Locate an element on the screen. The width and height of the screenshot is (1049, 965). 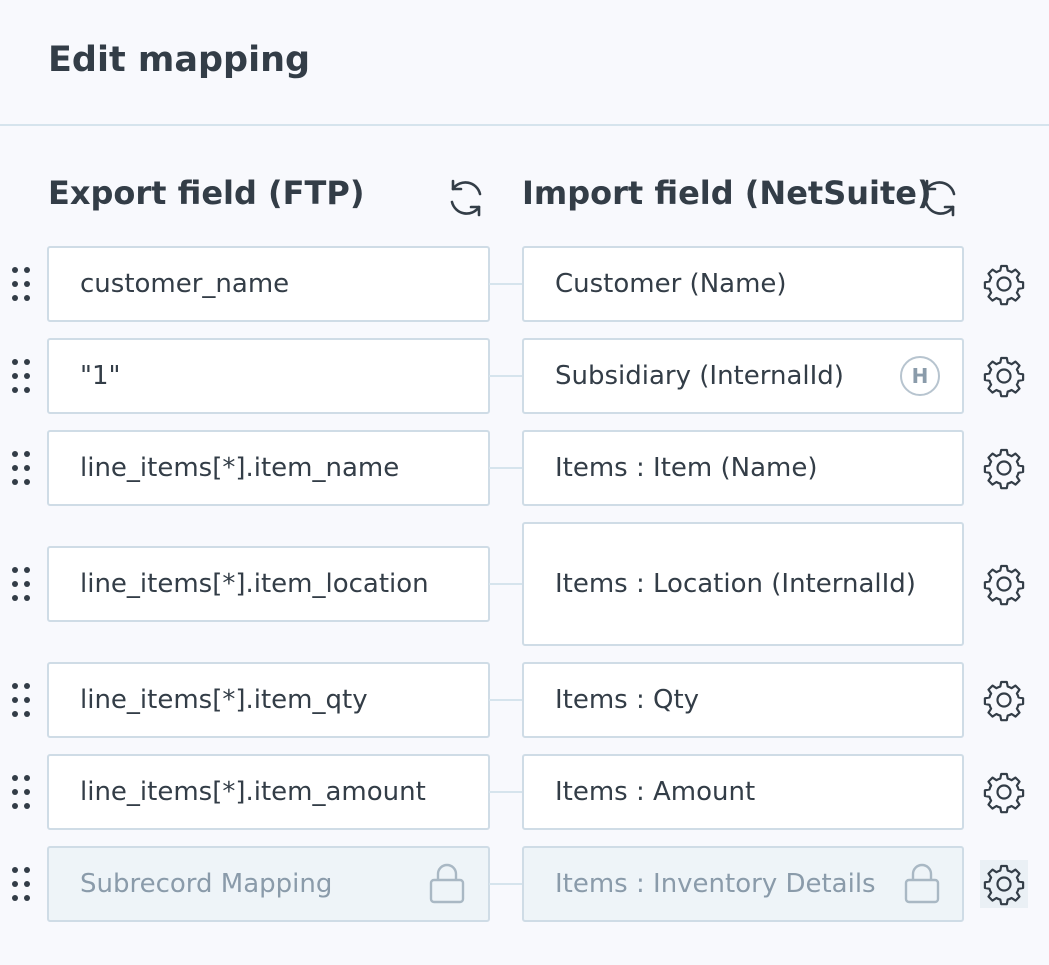
export-field-value: line_items[*].item_location is located at coordinates (254, 584).